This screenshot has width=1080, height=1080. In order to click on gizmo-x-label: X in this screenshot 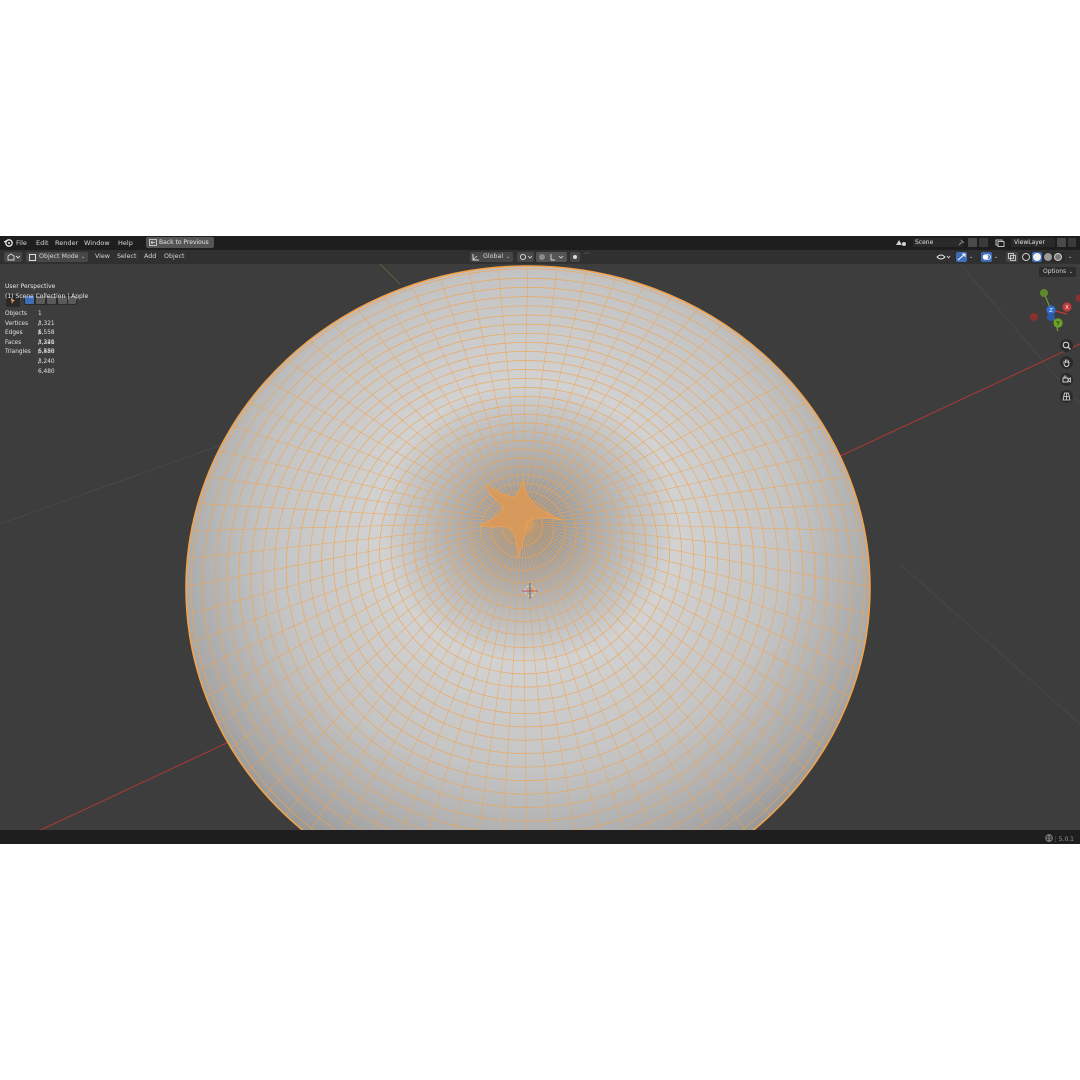, I will do `click(1067, 308)`.